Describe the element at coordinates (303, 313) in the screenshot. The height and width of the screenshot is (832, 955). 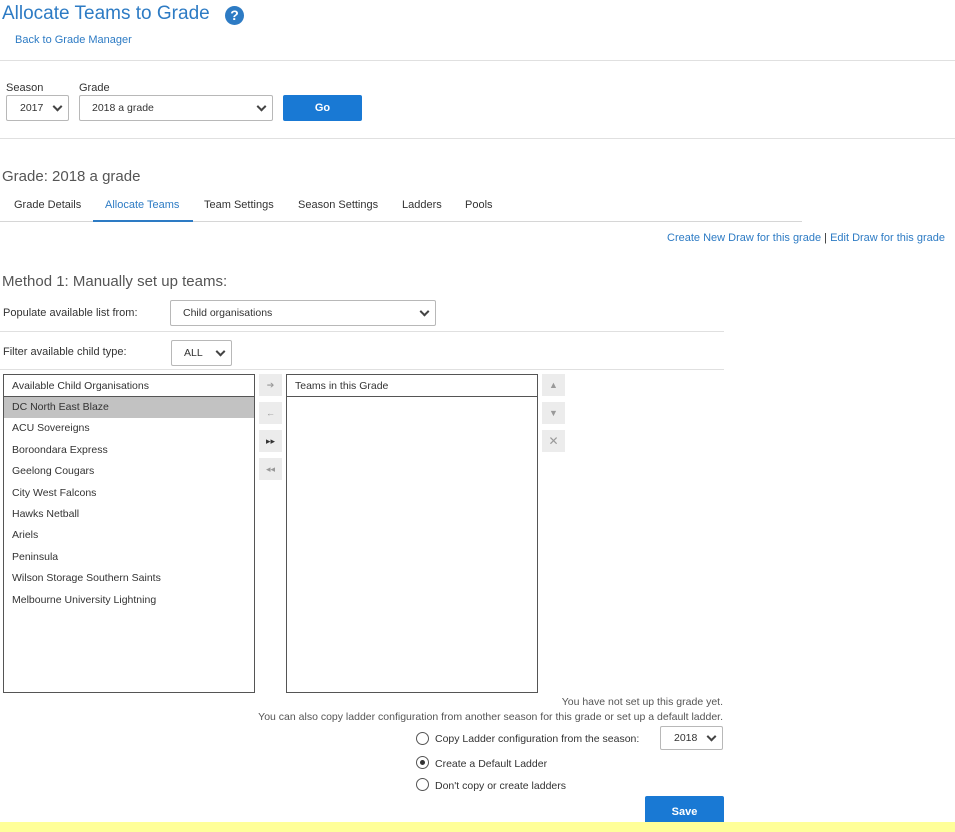
I see `populate-select: Child organisations` at that location.